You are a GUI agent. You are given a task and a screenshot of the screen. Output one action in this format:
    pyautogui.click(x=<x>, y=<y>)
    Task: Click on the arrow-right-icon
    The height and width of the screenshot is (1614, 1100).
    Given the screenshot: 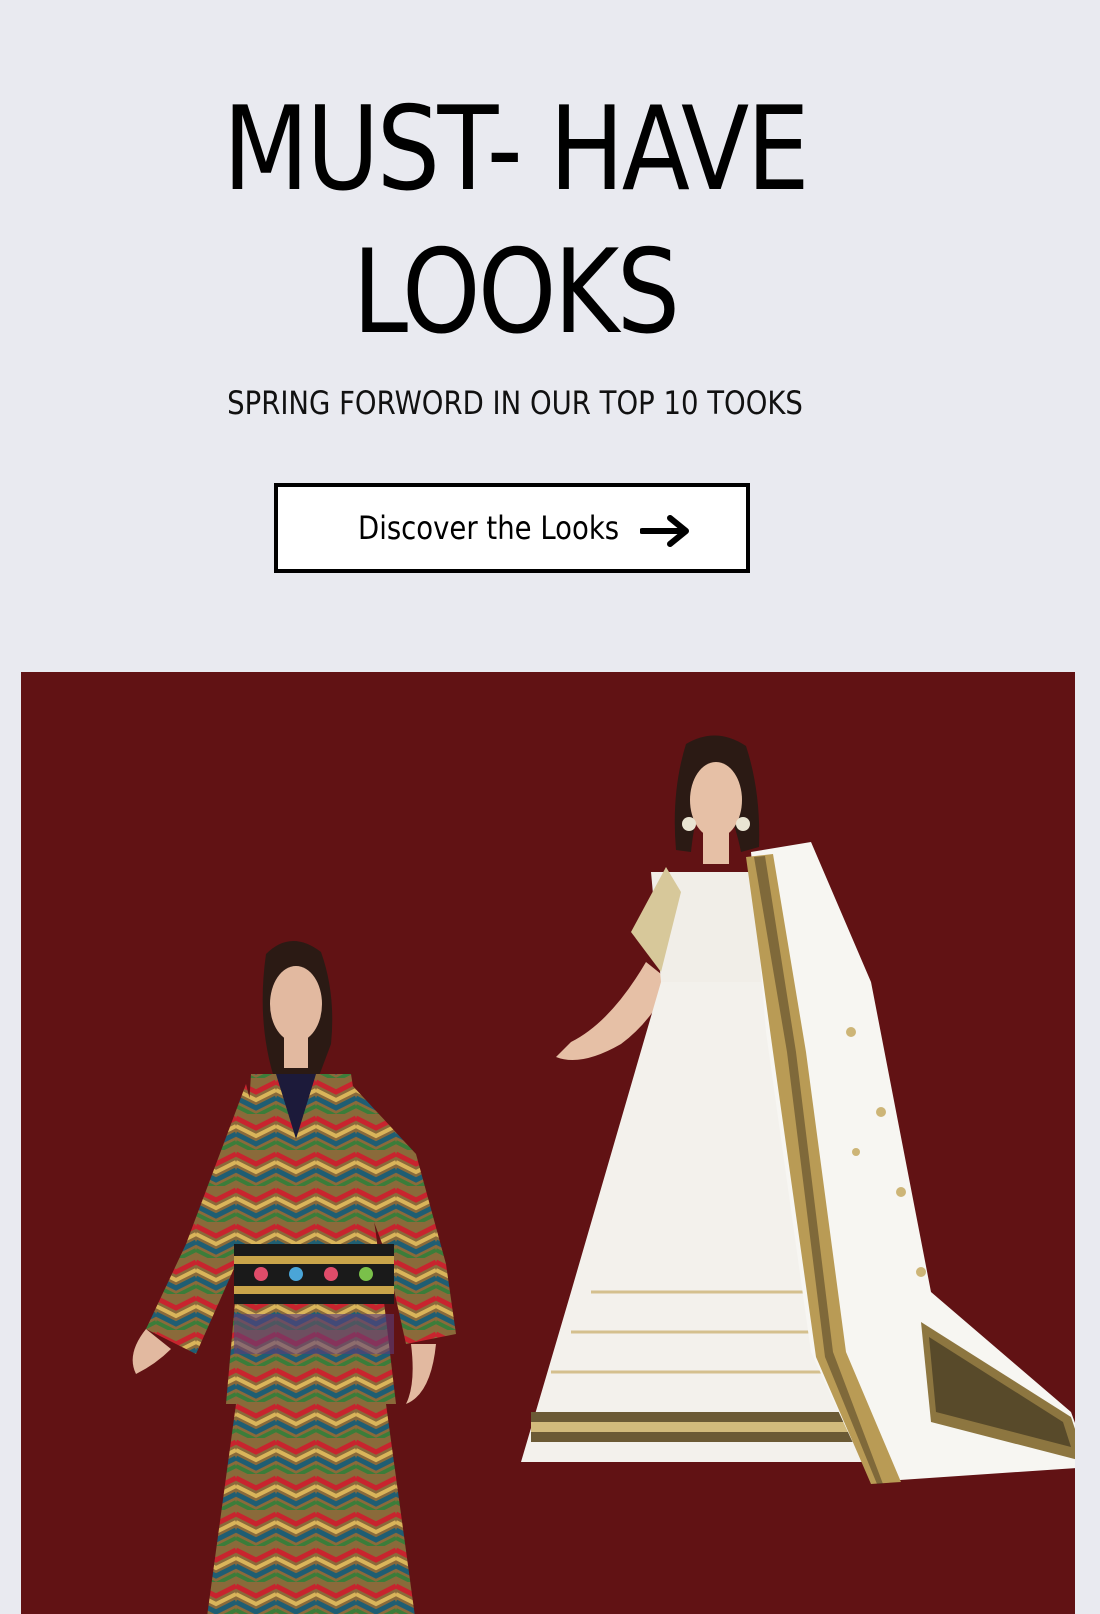 What is the action you would take?
    pyautogui.click(x=664, y=531)
    